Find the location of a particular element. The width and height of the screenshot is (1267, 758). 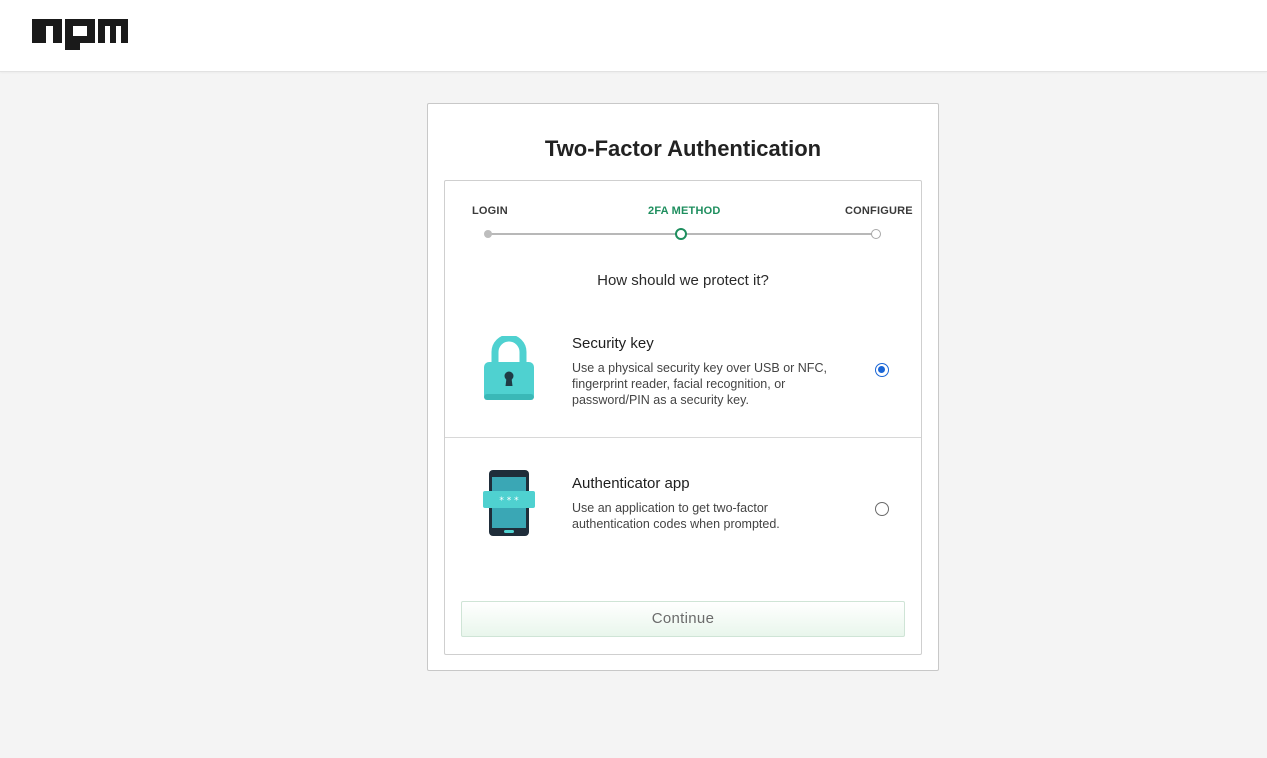

option-title: Security key is located at coordinates (613, 343).